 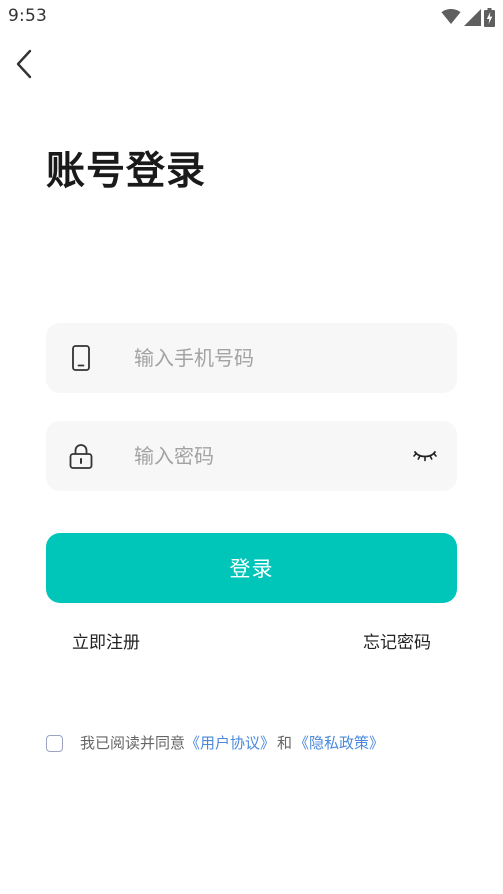 What do you see at coordinates (397, 643) in the screenshot?
I see `forgot-password-link: 忘记密码` at bounding box center [397, 643].